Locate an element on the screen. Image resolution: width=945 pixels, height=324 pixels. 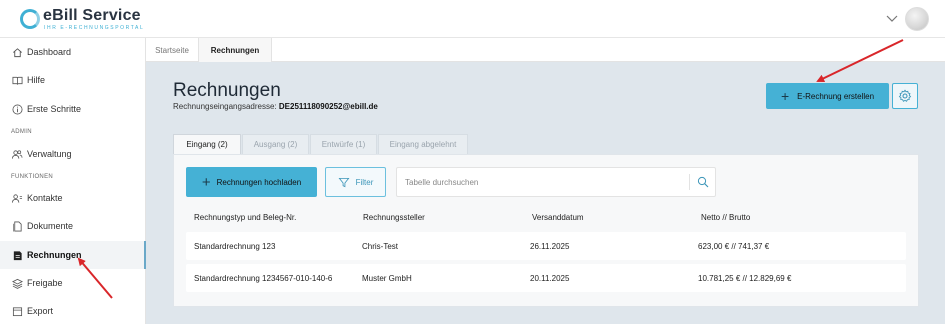
sidebar-item-label: Hilfe is located at coordinates (36, 80).